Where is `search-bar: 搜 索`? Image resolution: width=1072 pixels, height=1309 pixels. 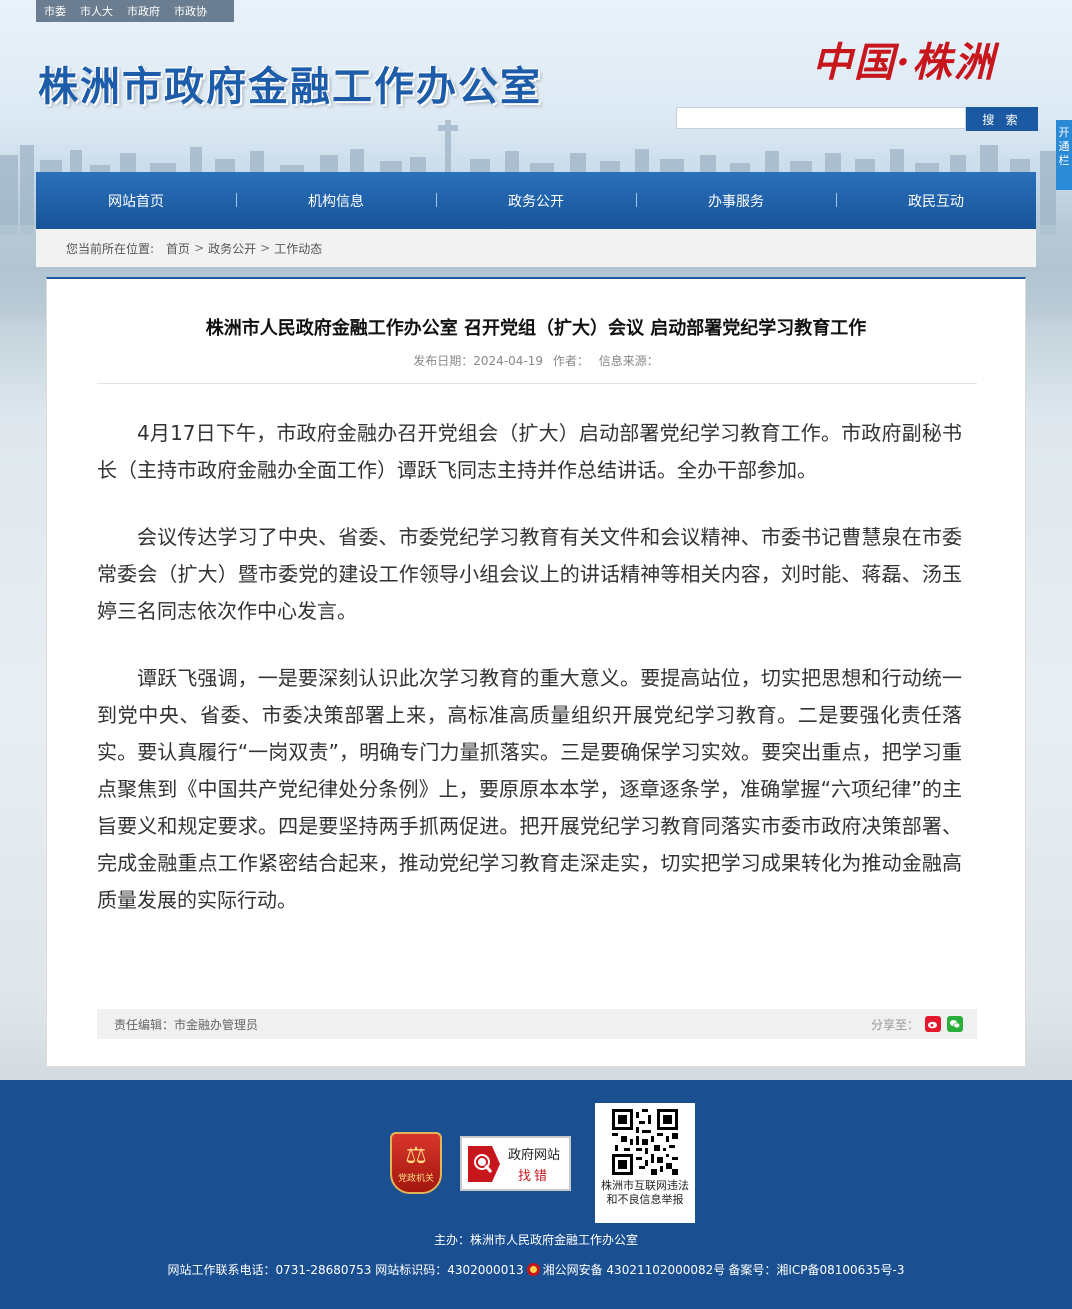 search-bar: 搜 索 is located at coordinates (857, 119).